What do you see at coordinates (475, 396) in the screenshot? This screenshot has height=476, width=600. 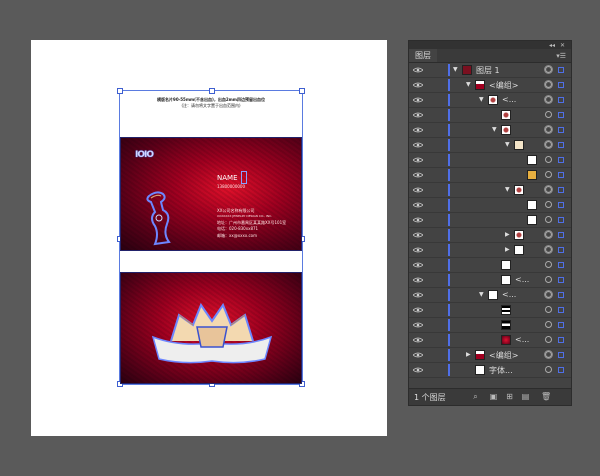 I see `locate-object-icon: ⌕` at bounding box center [475, 396].